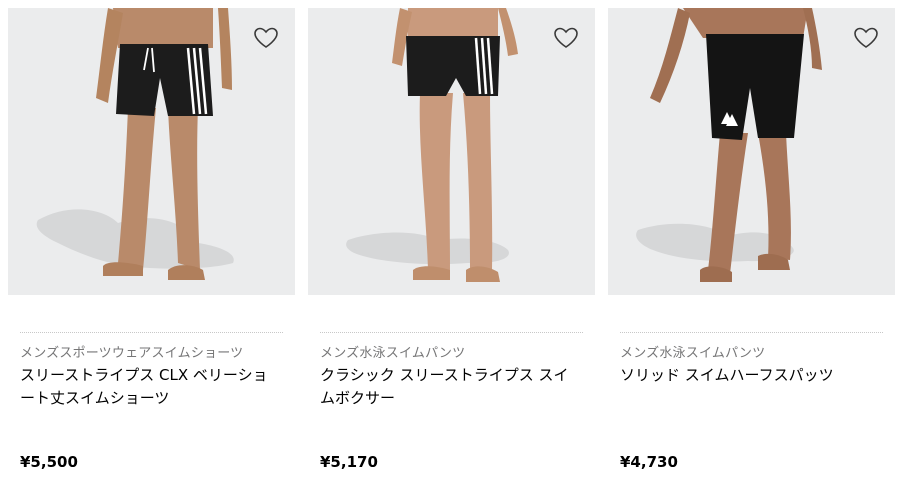  What do you see at coordinates (729, 145) in the screenshot?
I see `product-photo-swim-jammers` at bounding box center [729, 145].